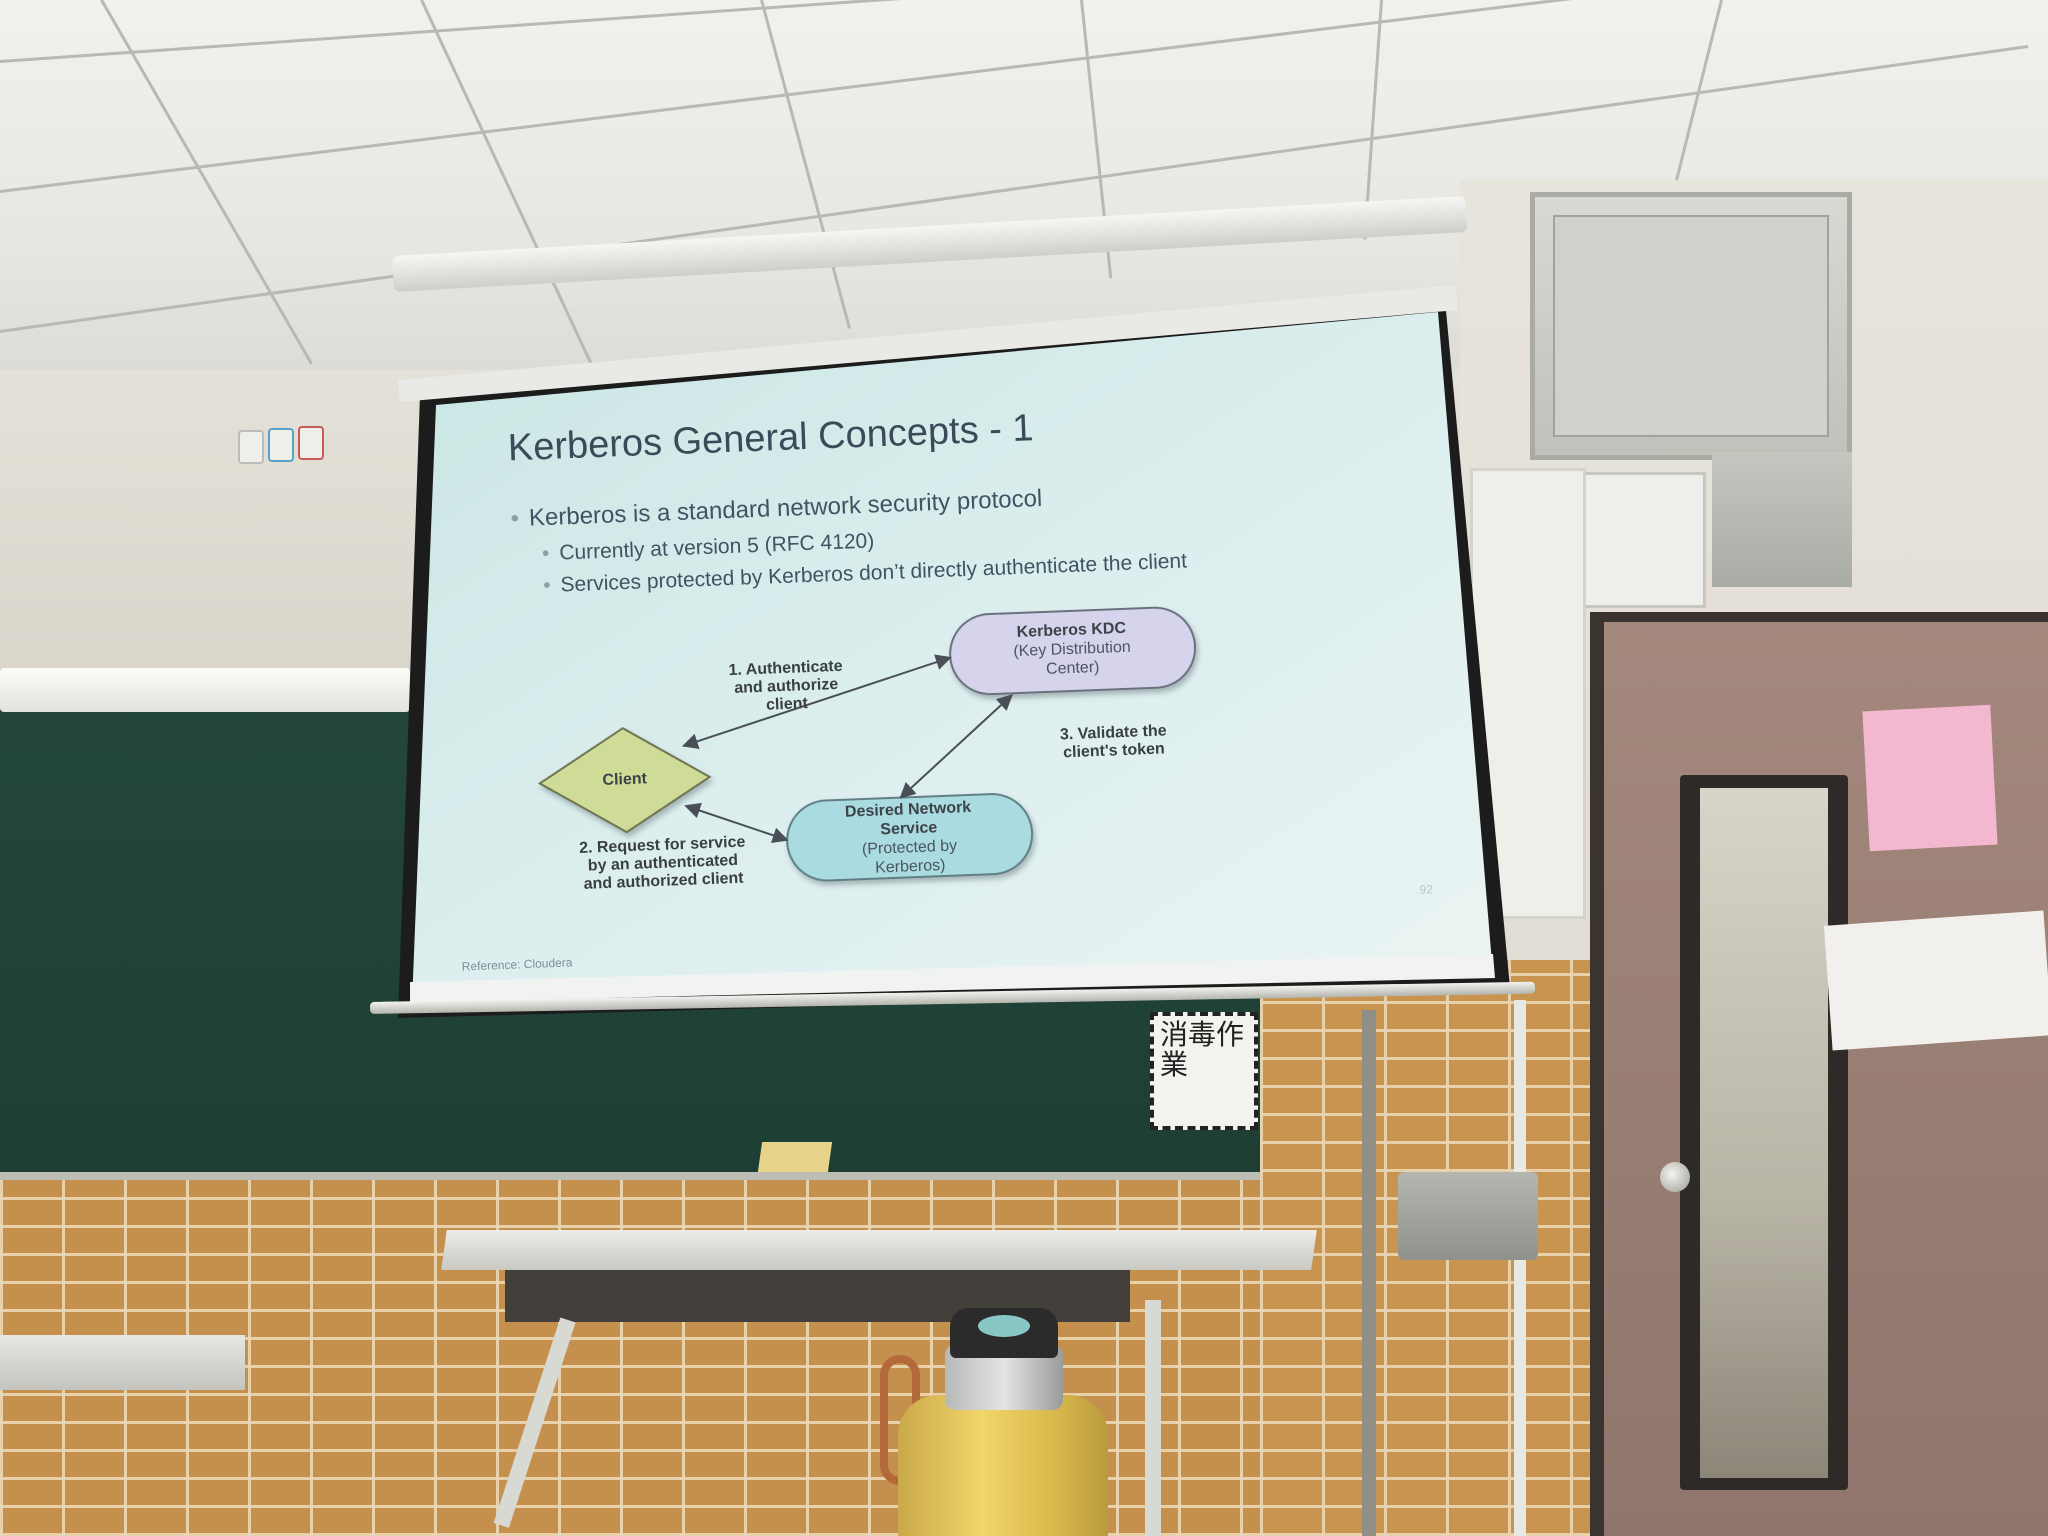 This screenshot has height=1536, width=2048. Describe the element at coordinates (625, 780) in the screenshot. I see `client-label: Client` at that location.